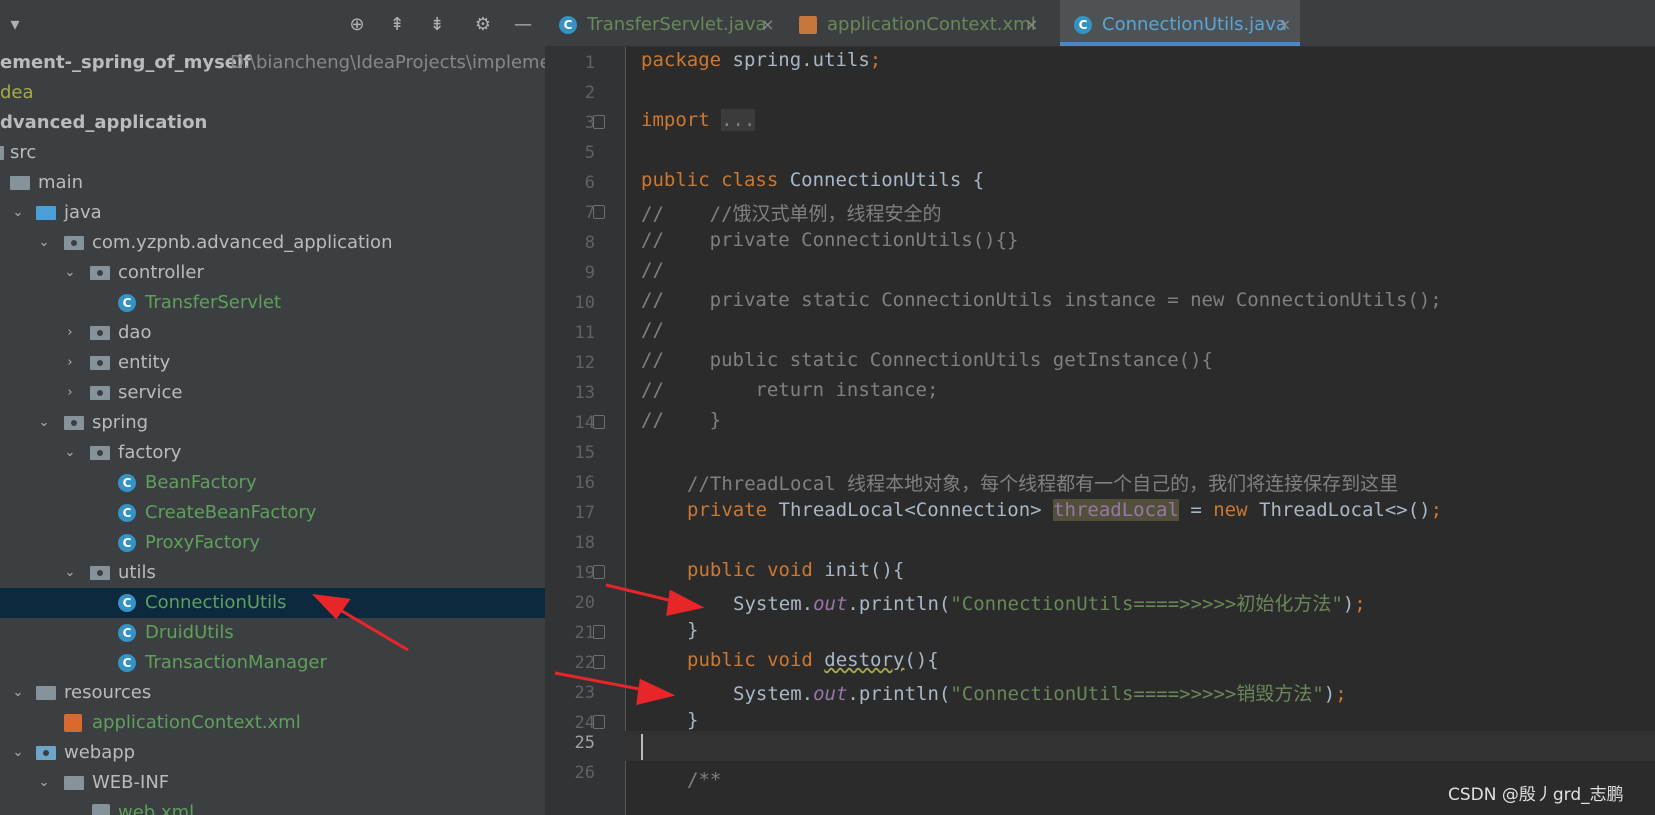 The height and width of the screenshot is (815, 1655). Describe the element at coordinates (795, 570) in the screenshot. I see `code-line-19: public void init(){` at that location.